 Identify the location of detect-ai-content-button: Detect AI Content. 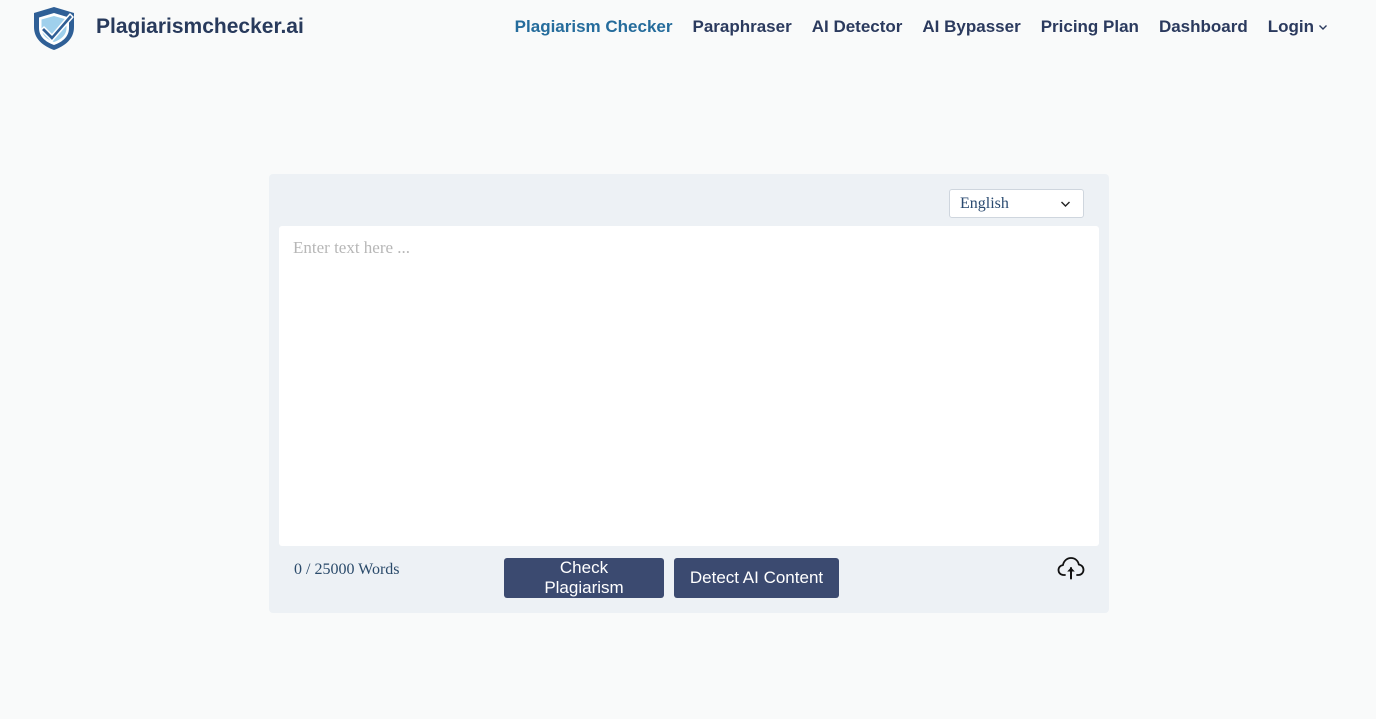
(756, 578).